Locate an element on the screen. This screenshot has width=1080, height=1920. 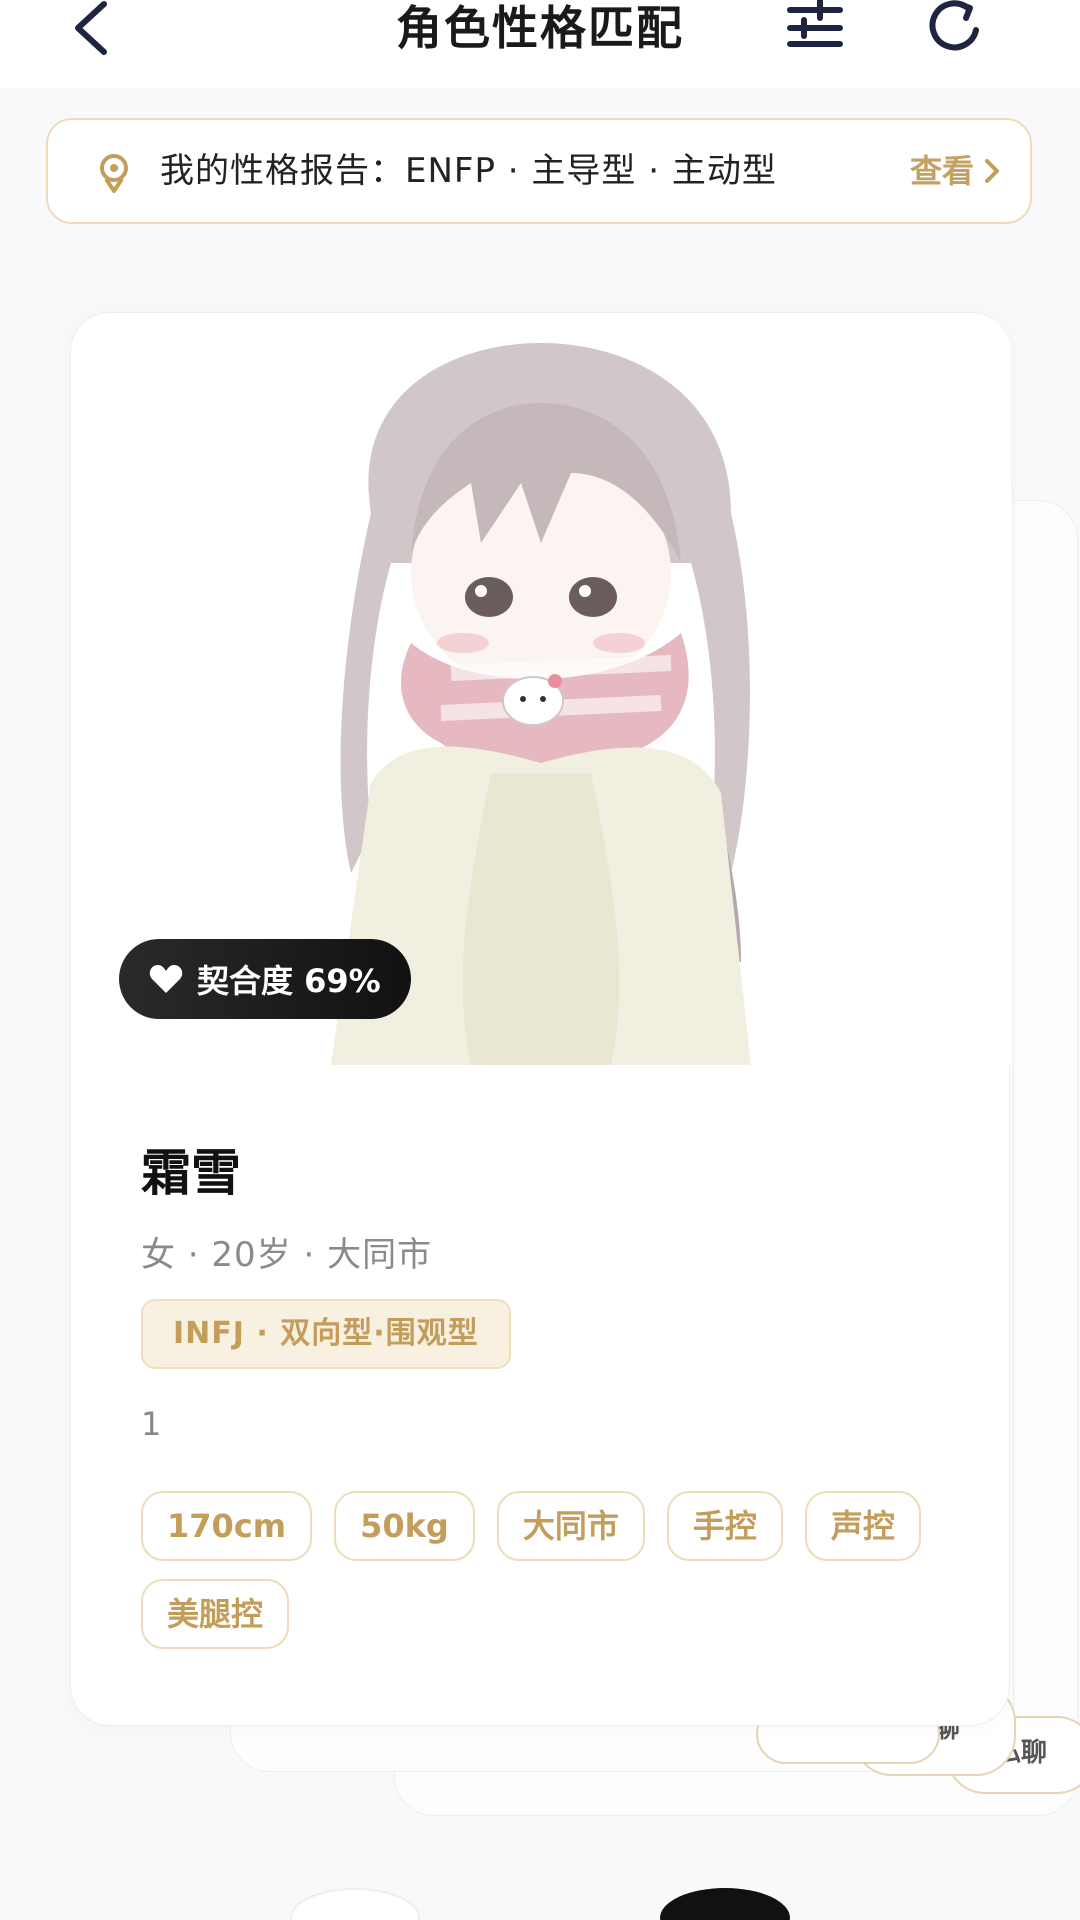
match-score-badge: 契合度 69% is located at coordinates (265, 979).